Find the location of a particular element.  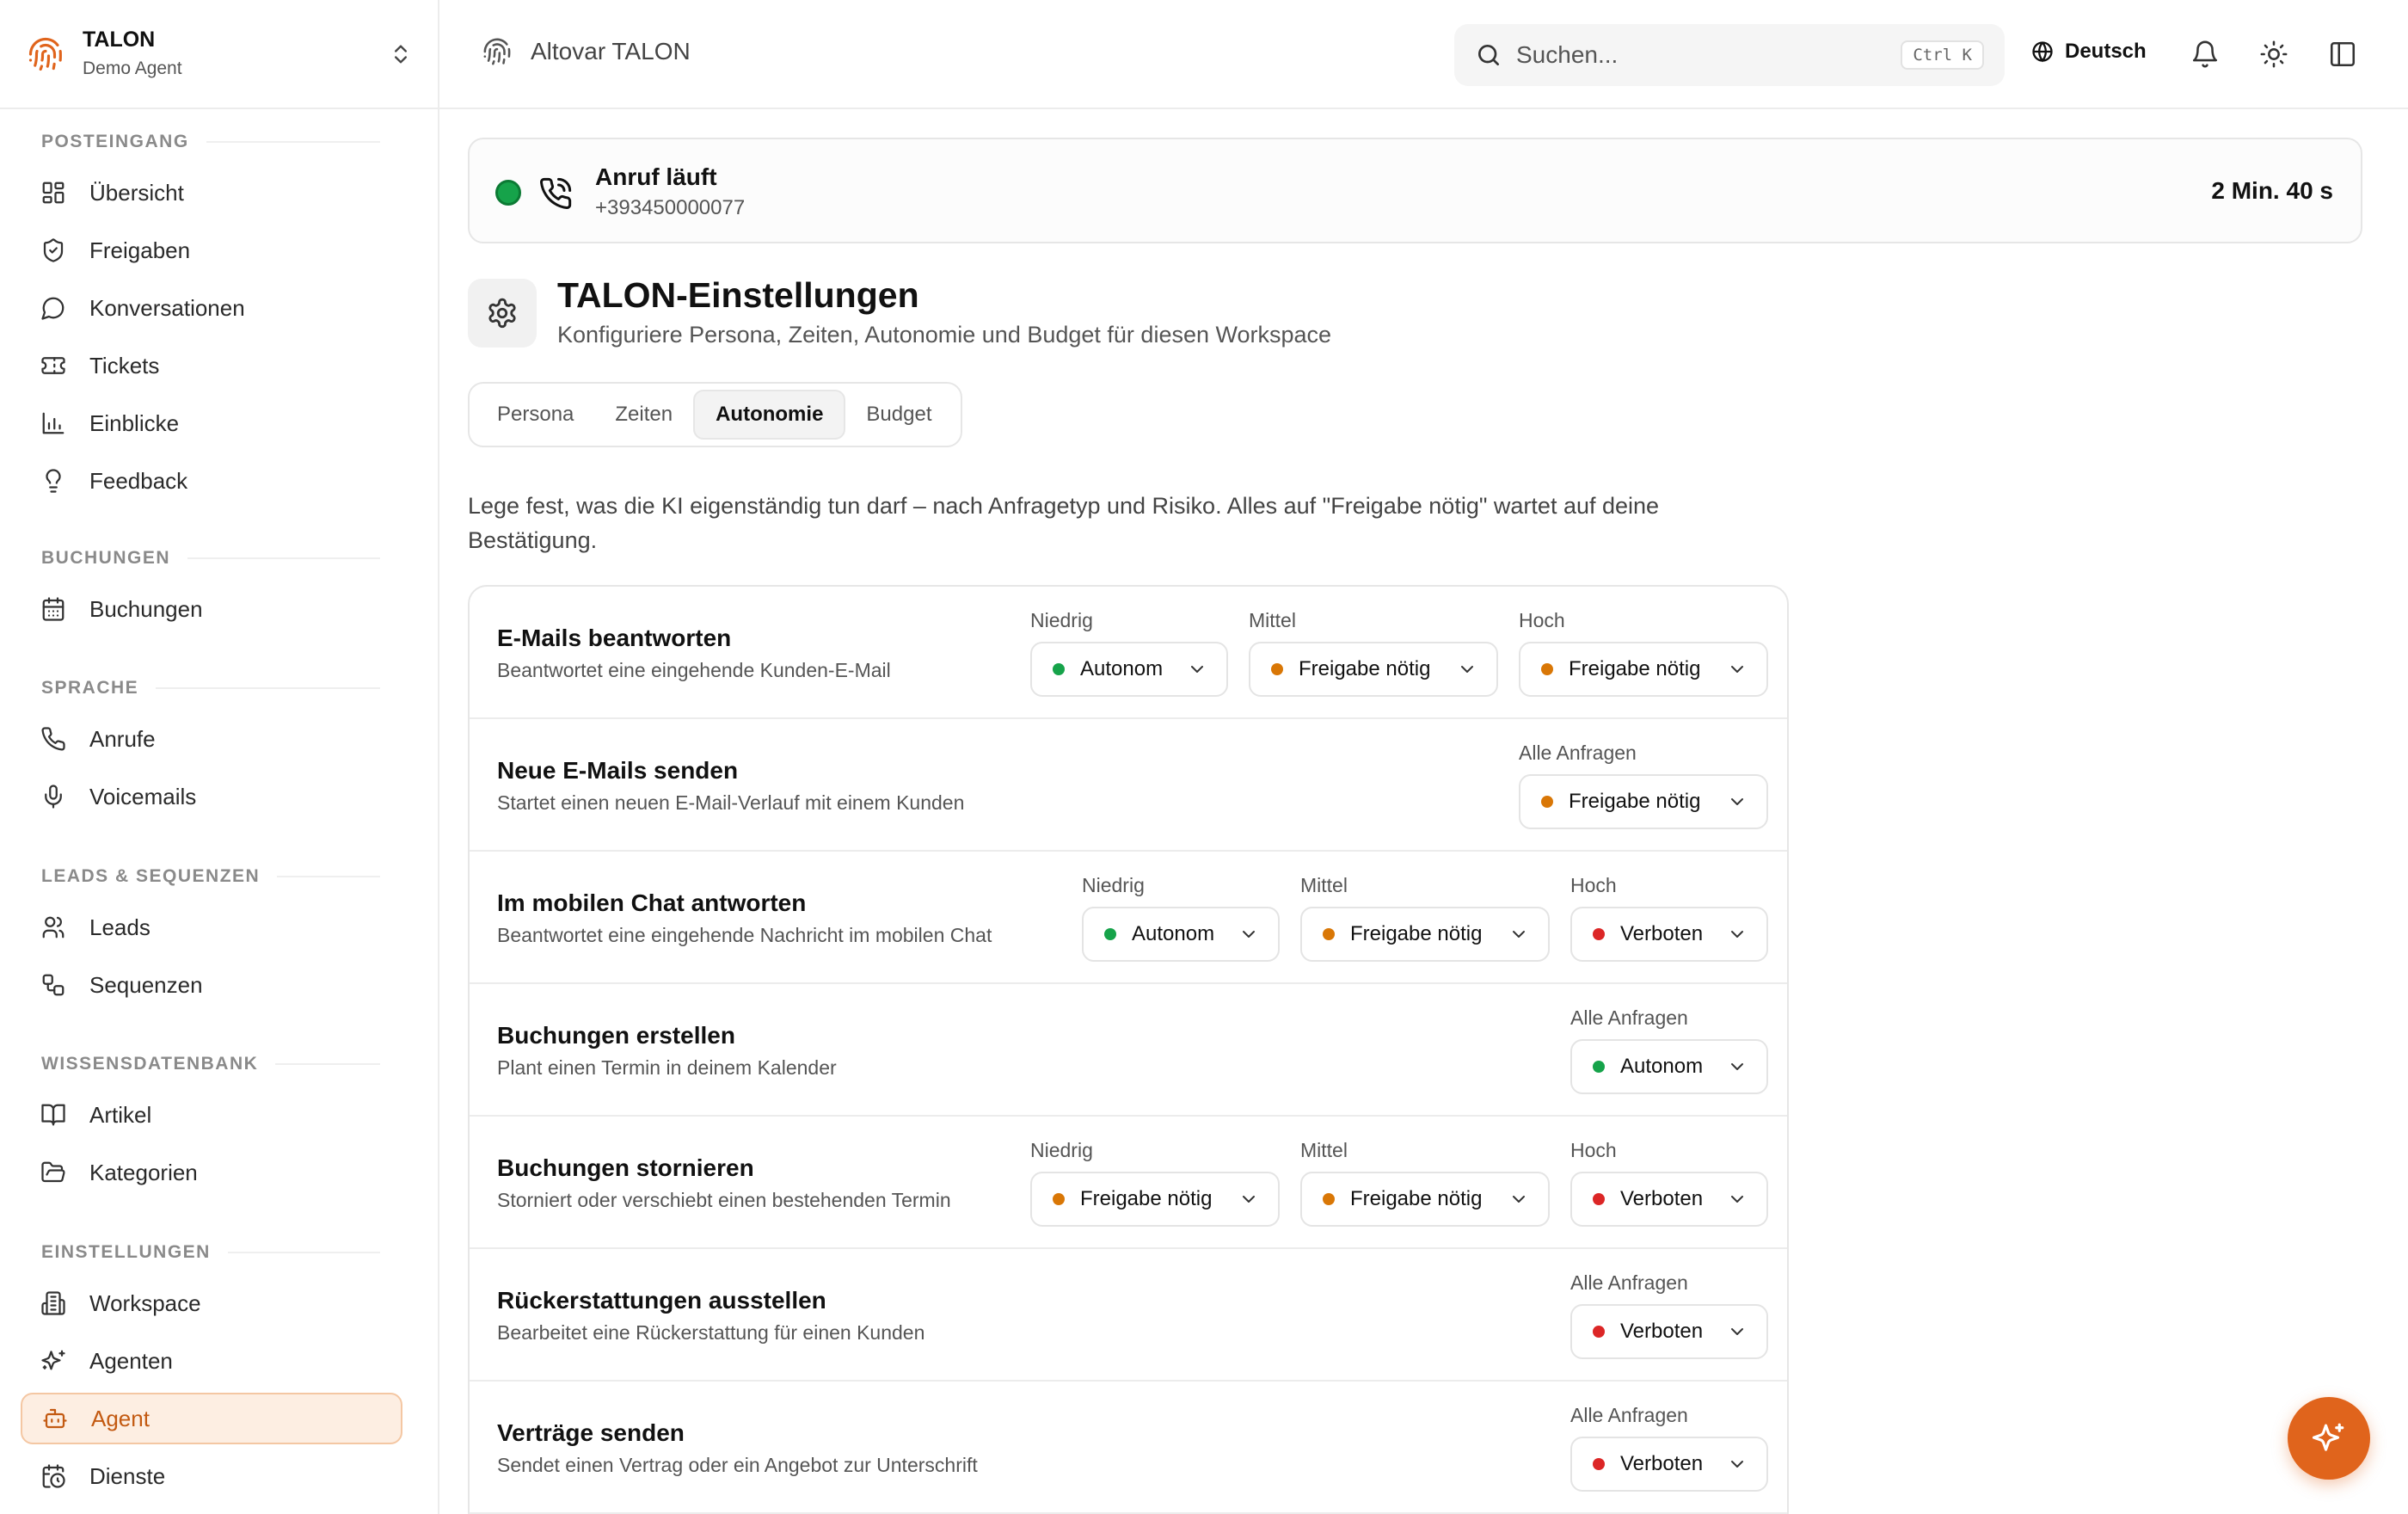

sidebar-item-label: Workspace is located at coordinates (145, 1302).